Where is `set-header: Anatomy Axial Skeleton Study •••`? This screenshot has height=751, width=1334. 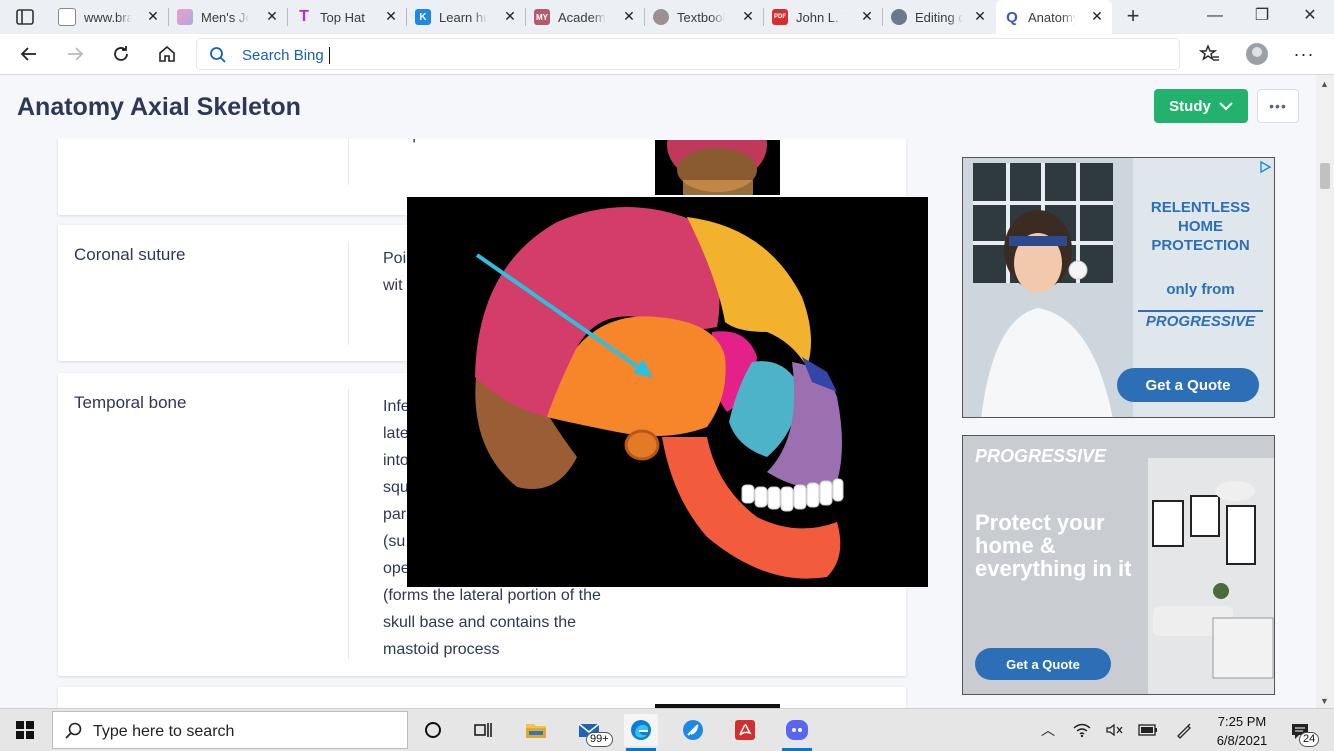
set-header: Anatomy Axial Skeleton Study ••• is located at coordinates (658, 107).